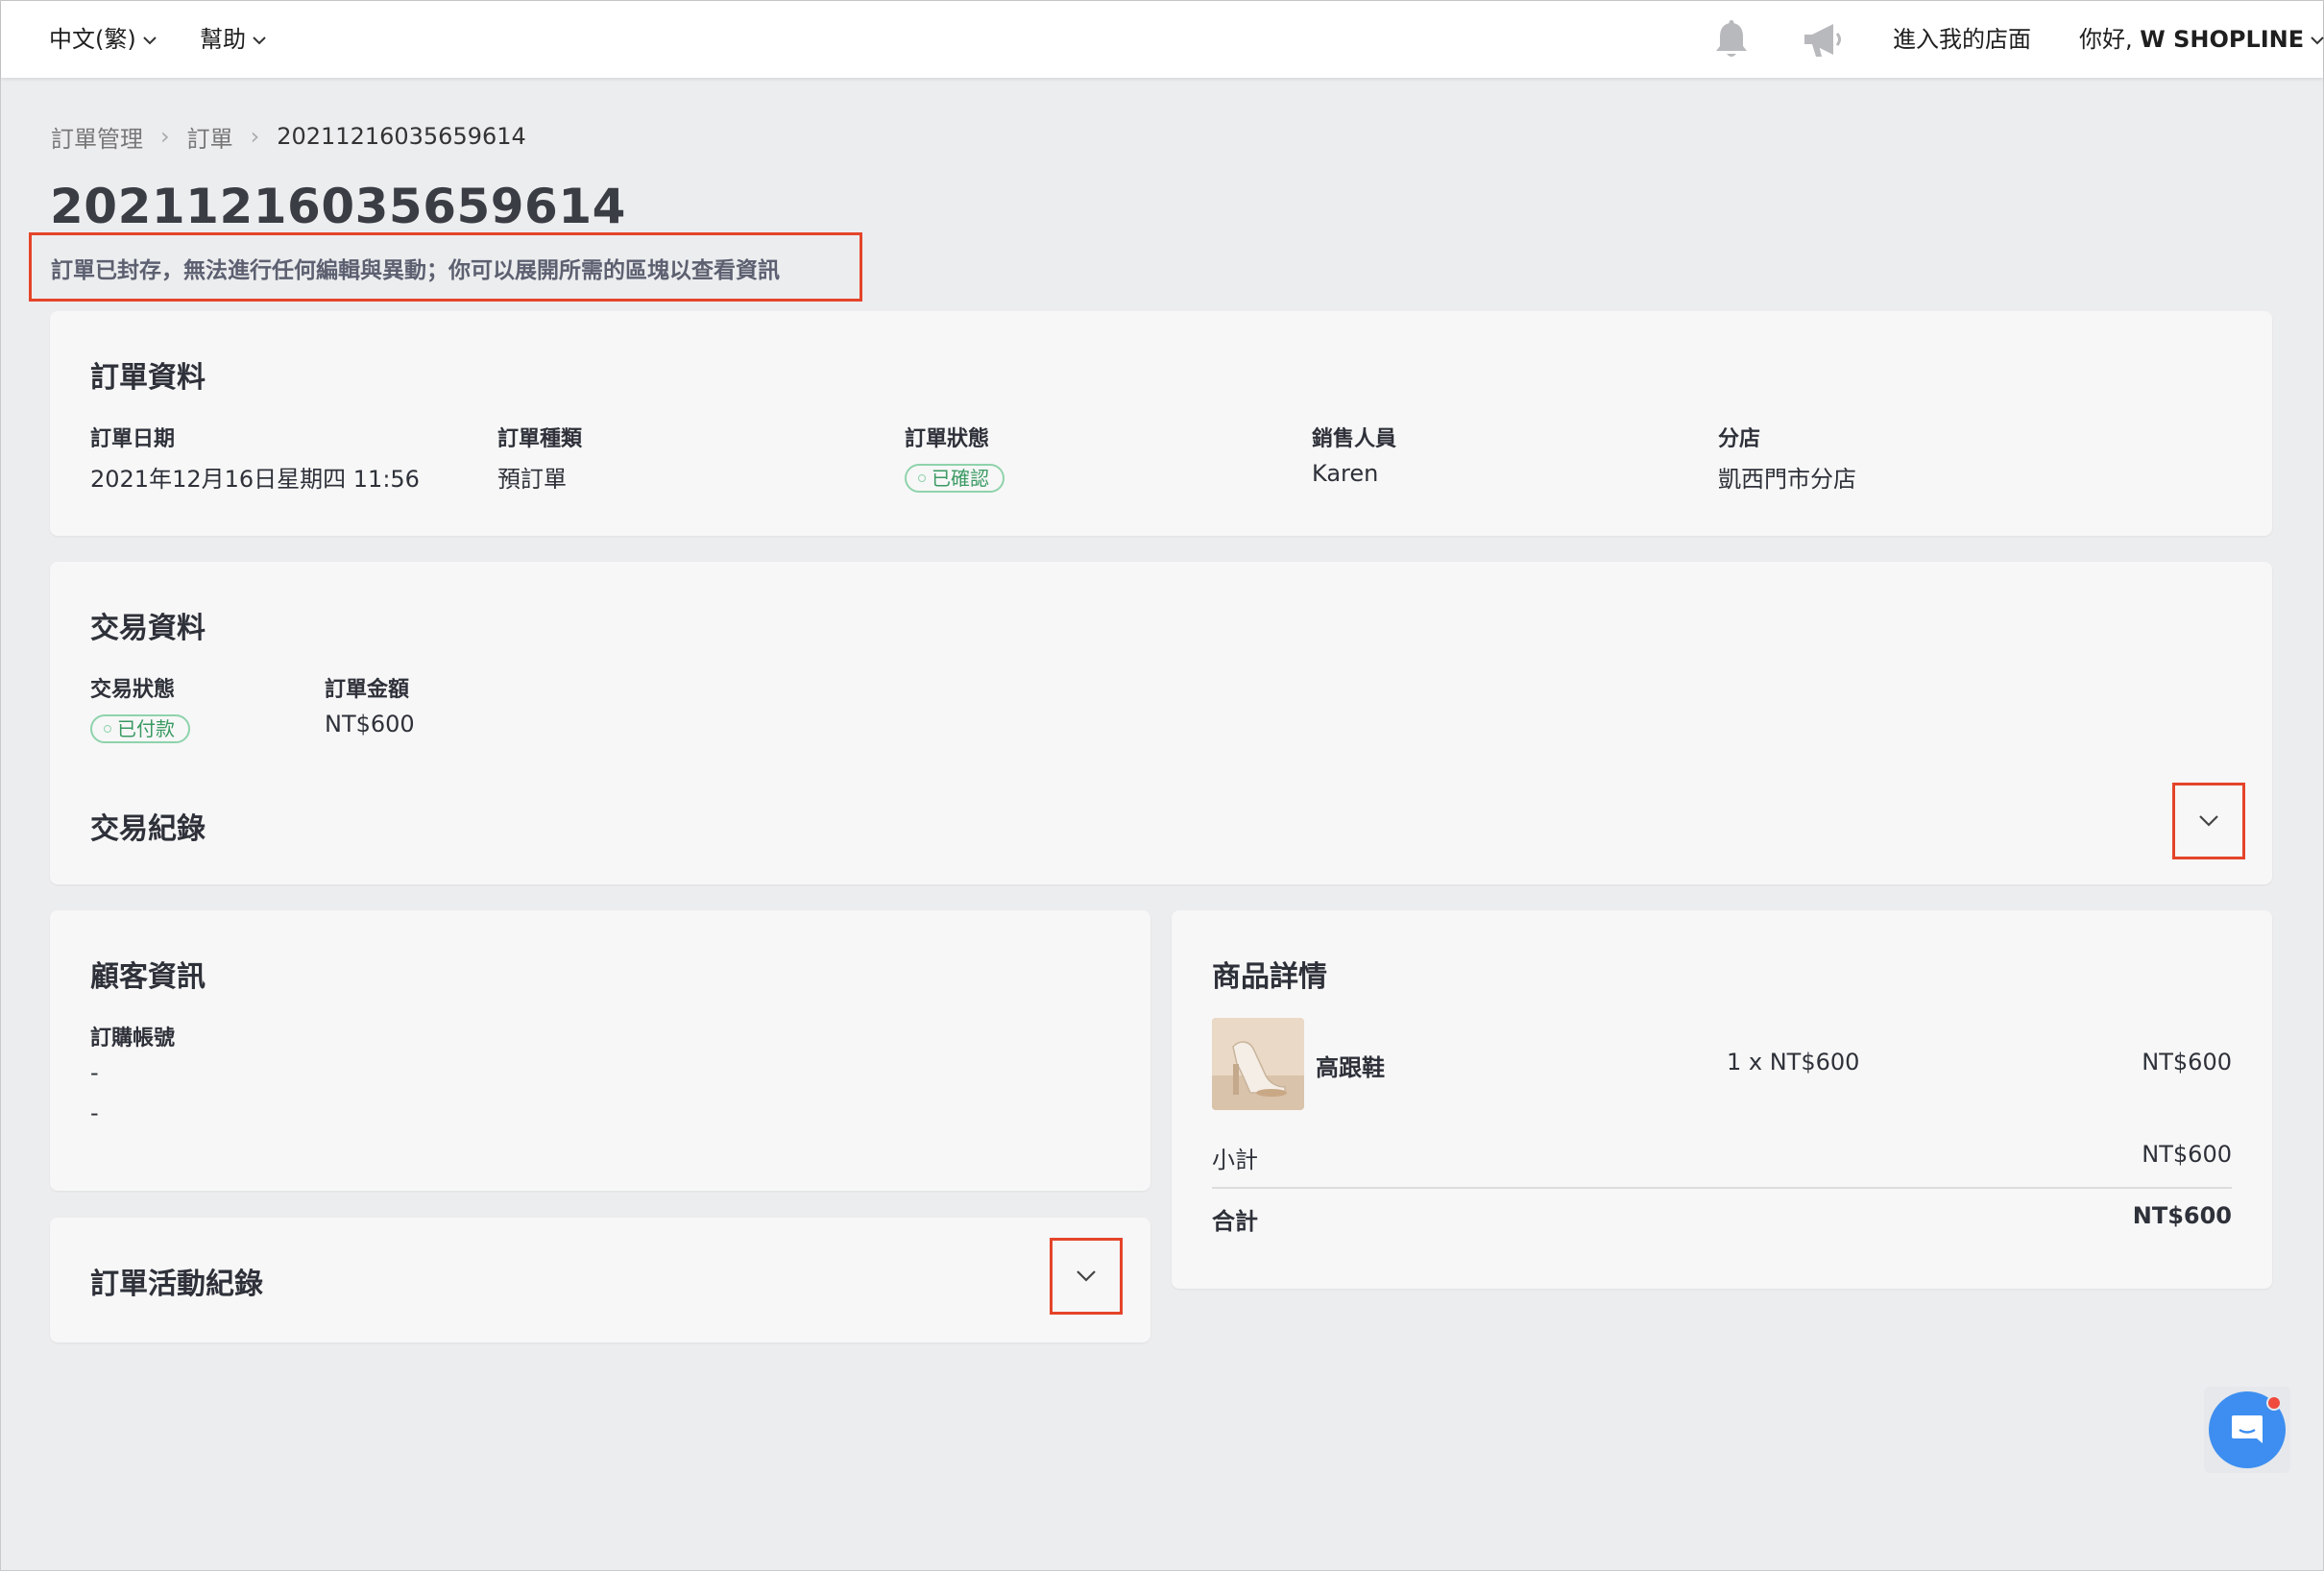  I want to click on transaction-info-title: 交易資料, so click(148, 628).